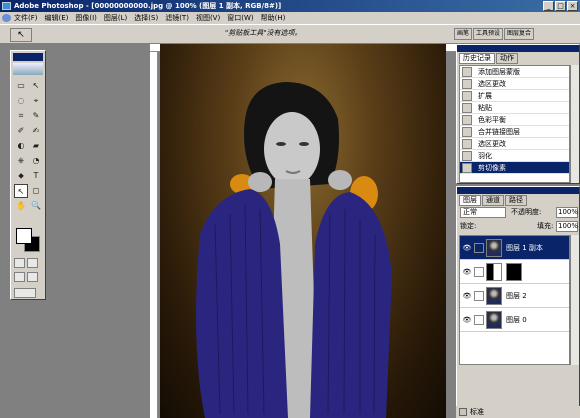  Describe the element at coordinates (36, 86) in the screenshot. I see `move-tool-icon: ↖` at that location.